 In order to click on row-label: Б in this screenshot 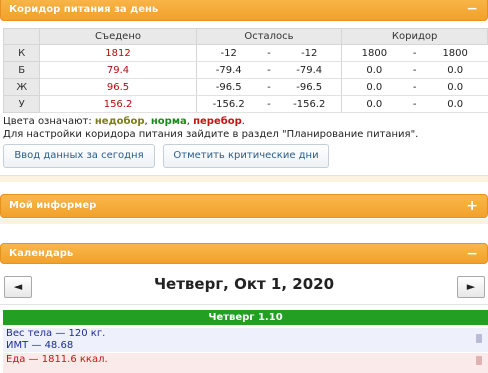, I will do `click(21, 70)`.